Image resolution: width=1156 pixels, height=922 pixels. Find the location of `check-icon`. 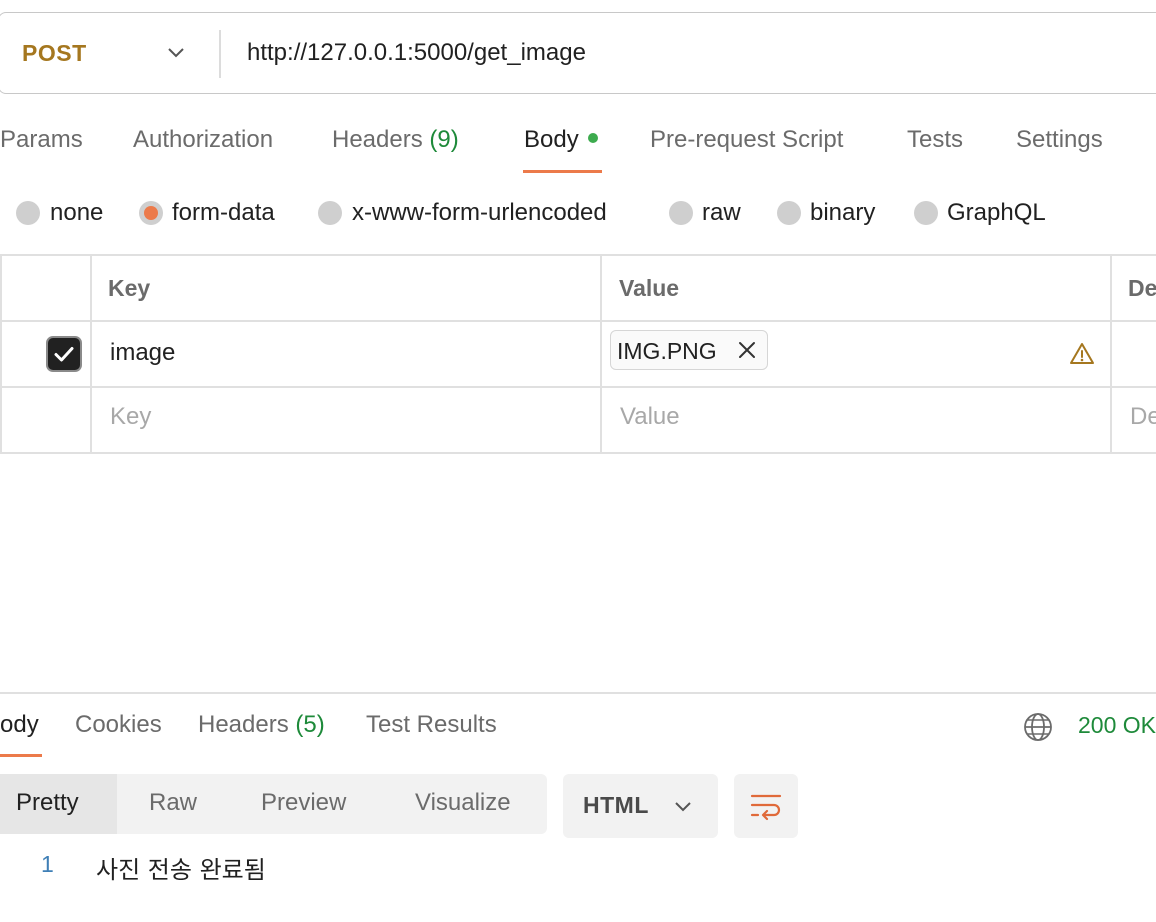

check-icon is located at coordinates (64, 354).